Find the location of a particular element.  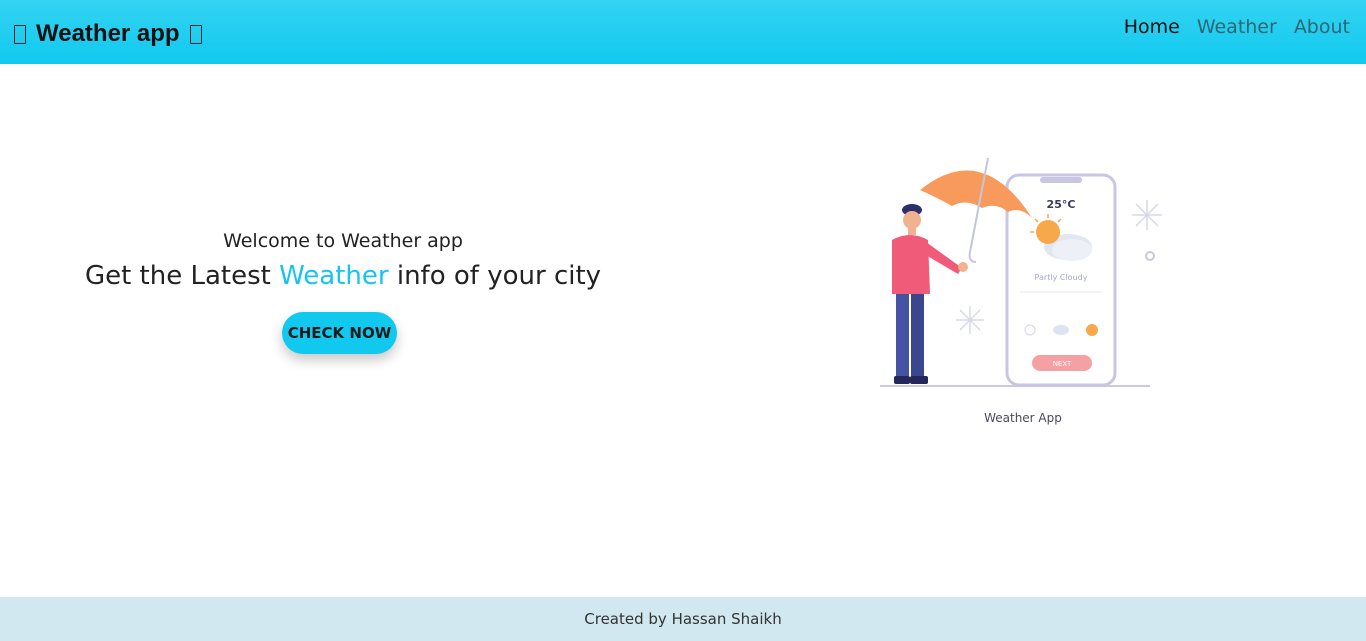

phone-next-label: NEXT is located at coordinates (1062, 364).